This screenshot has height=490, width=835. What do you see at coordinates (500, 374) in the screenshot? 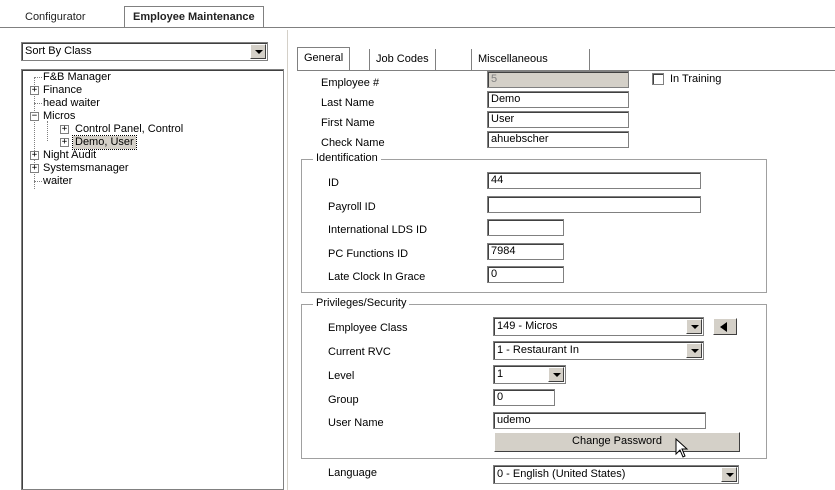
I see `level-value: 1` at bounding box center [500, 374].